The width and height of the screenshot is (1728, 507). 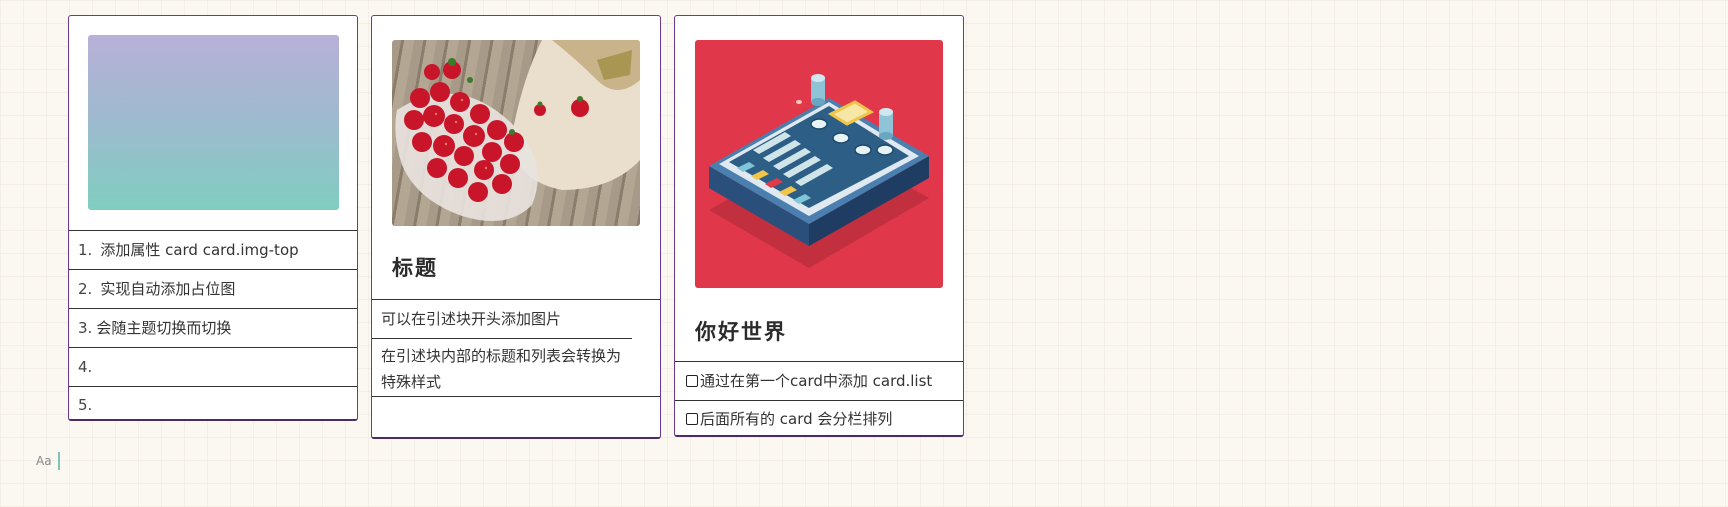 I want to click on list-item: 3. 会随主题切换而切换, so click(x=213, y=327).